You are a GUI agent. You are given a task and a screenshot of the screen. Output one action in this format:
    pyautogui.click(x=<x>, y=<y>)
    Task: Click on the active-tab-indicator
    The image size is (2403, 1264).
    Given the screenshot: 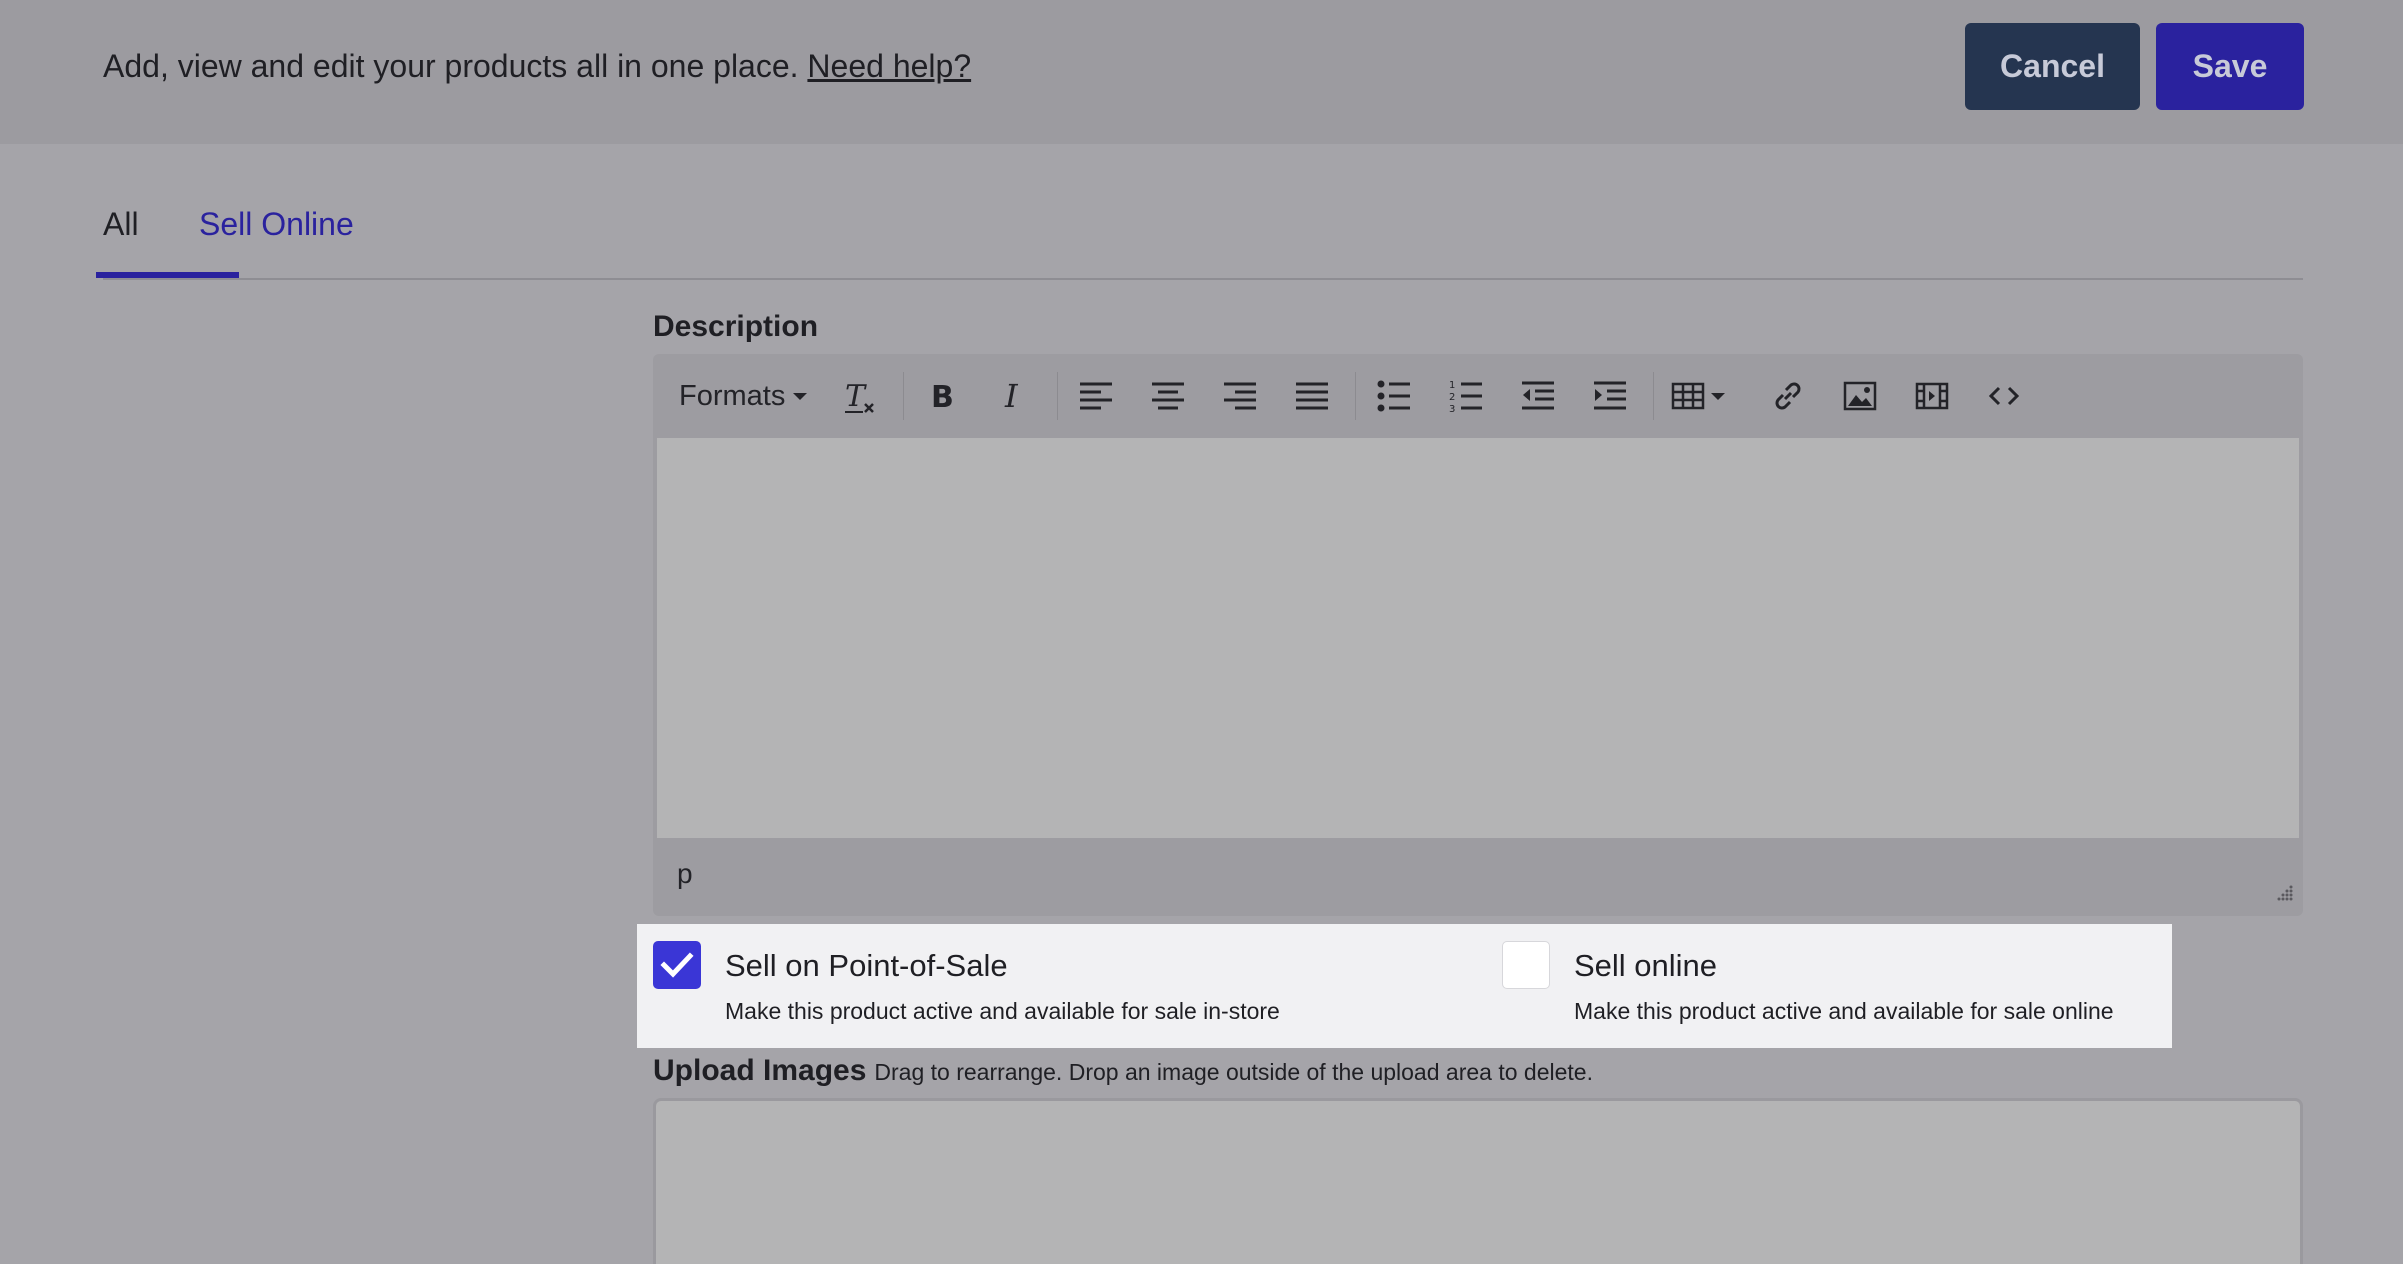 What is the action you would take?
    pyautogui.click(x=167, y=275)
    